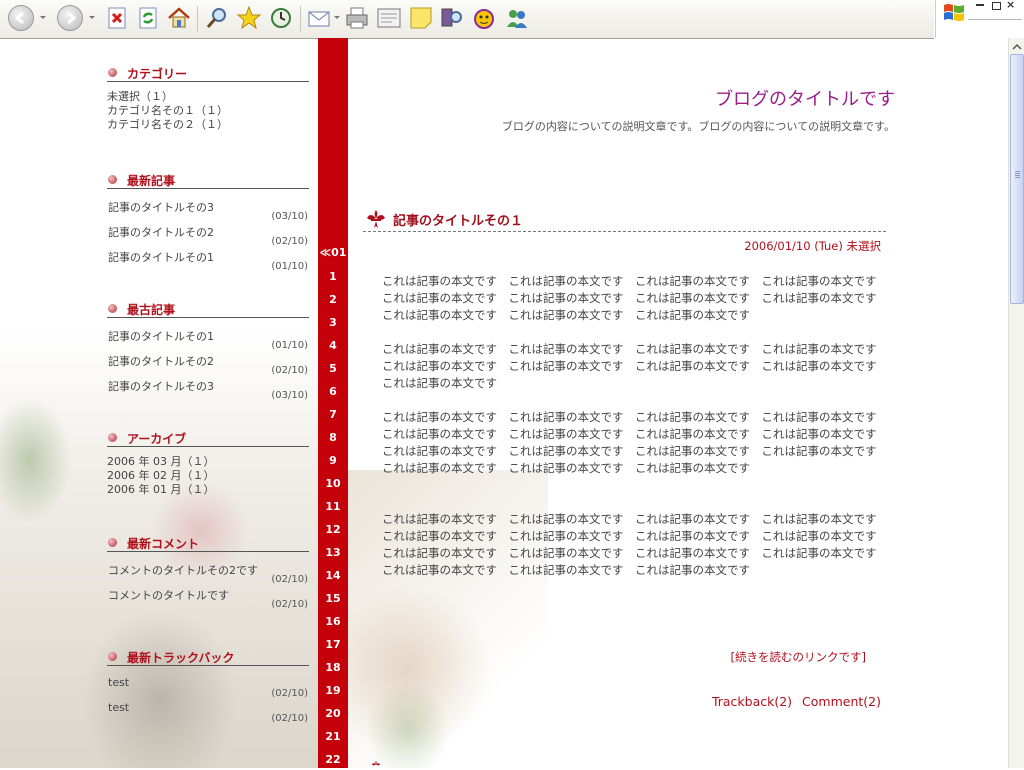 The width and height of the screenshot is (1024, 770). I want to click on back-dropdown-icon, so click(43, 17).